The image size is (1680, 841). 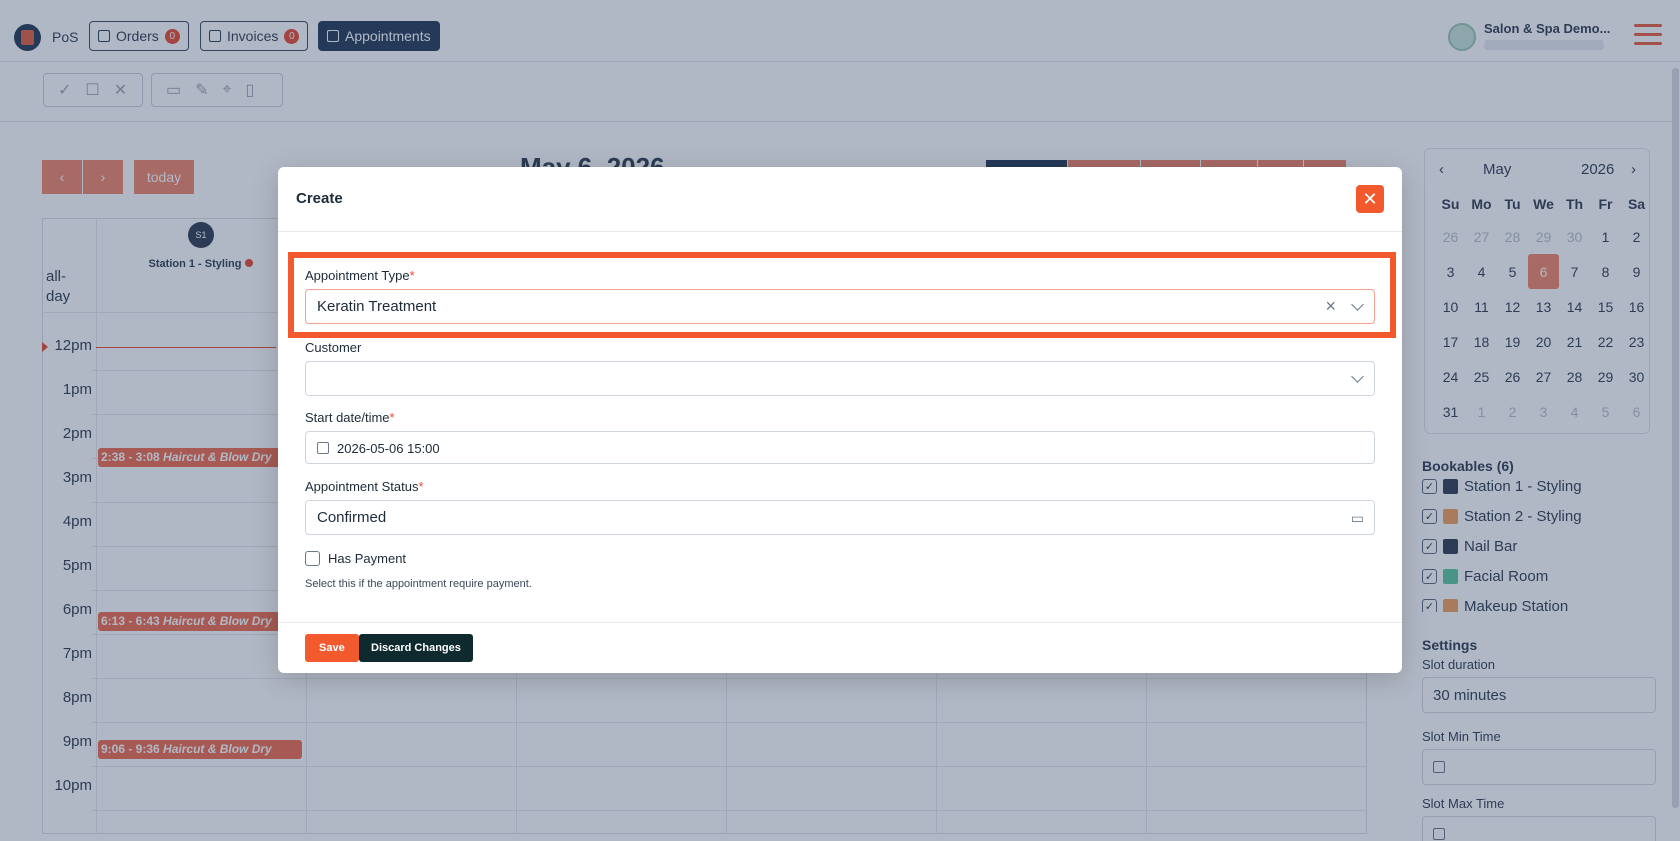 What do you see at coordinates (840, 306) in the screenshot?
I see `appointment-type-select: Keratin Treatment ×` at bounding box center [840, 306].